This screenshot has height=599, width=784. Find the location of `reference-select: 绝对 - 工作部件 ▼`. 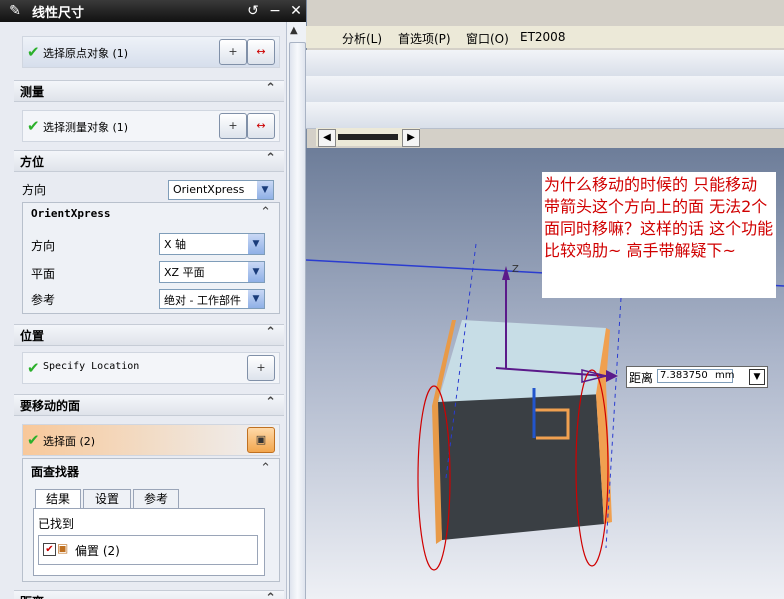

reference-select: 绝对 - 工作部件 ▼ is located at coordinates (212, 299).